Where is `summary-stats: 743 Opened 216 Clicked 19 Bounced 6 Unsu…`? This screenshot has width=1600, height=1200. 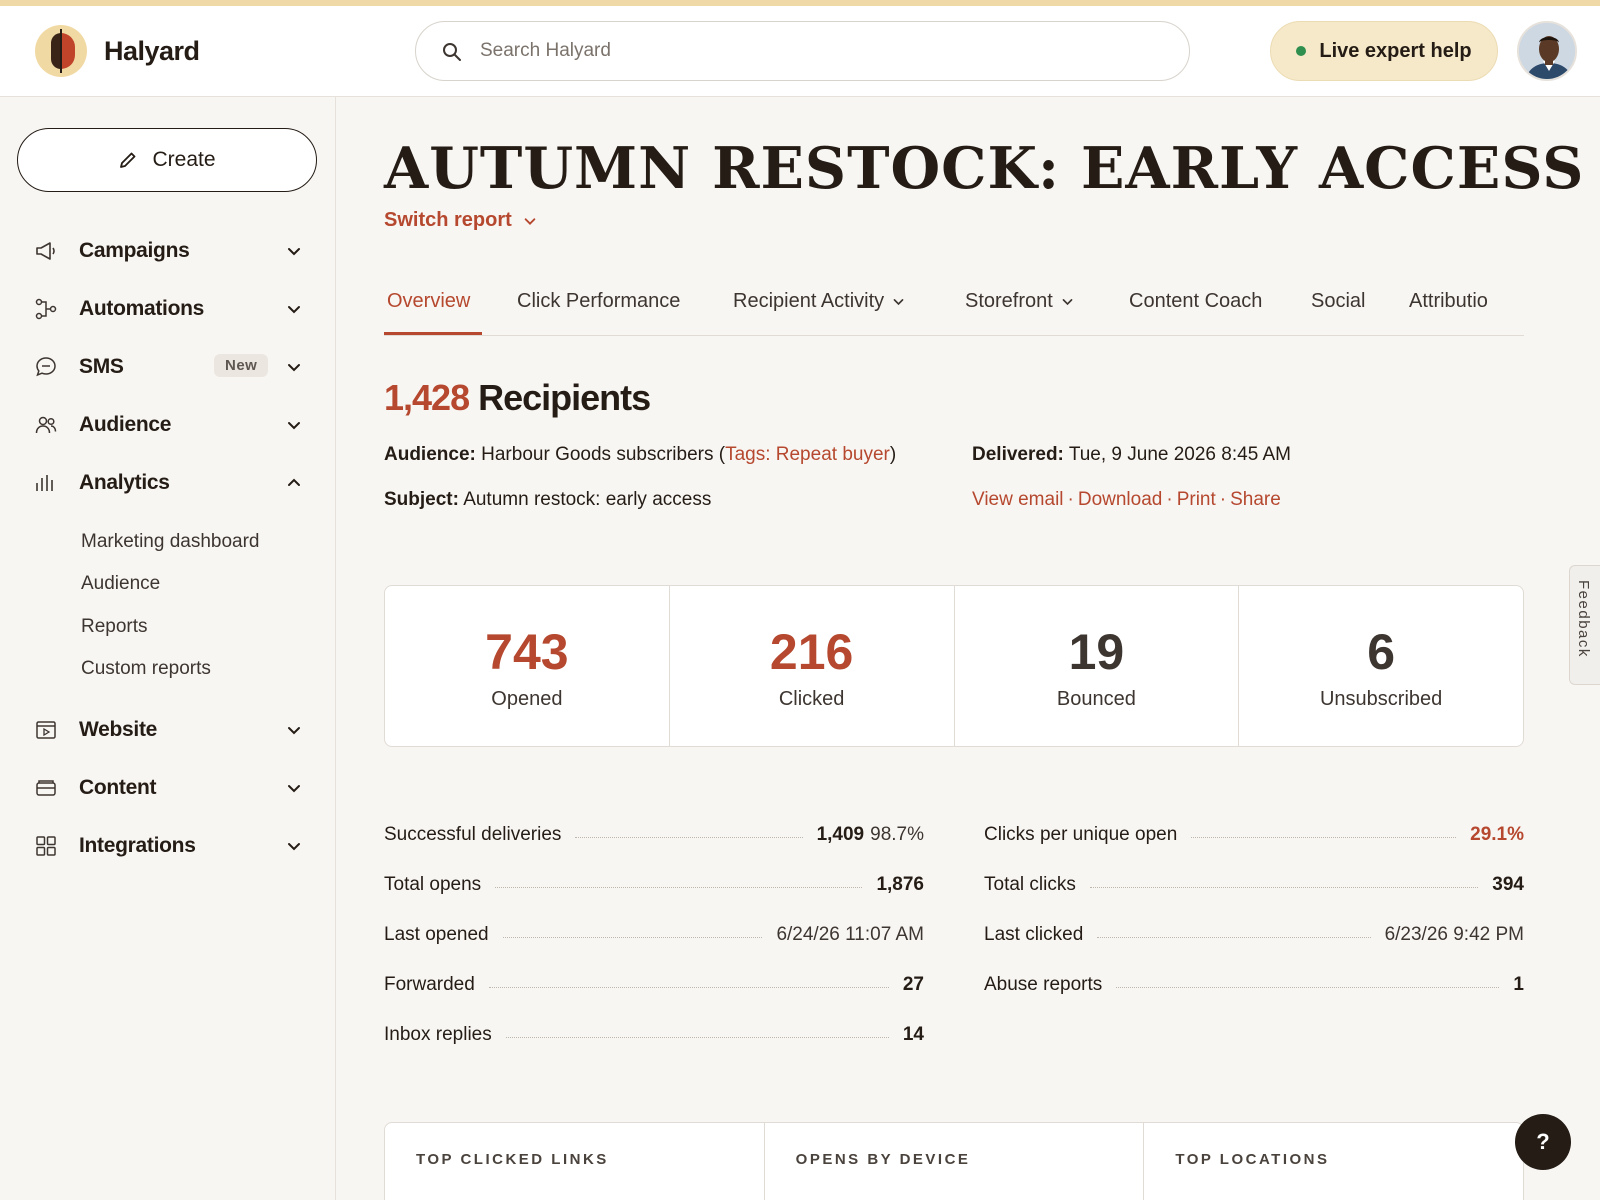
summary-stats: 743 Opened 216 Clicked 19 Bounced 6 Unsu… is located at coordinates (954, 666).